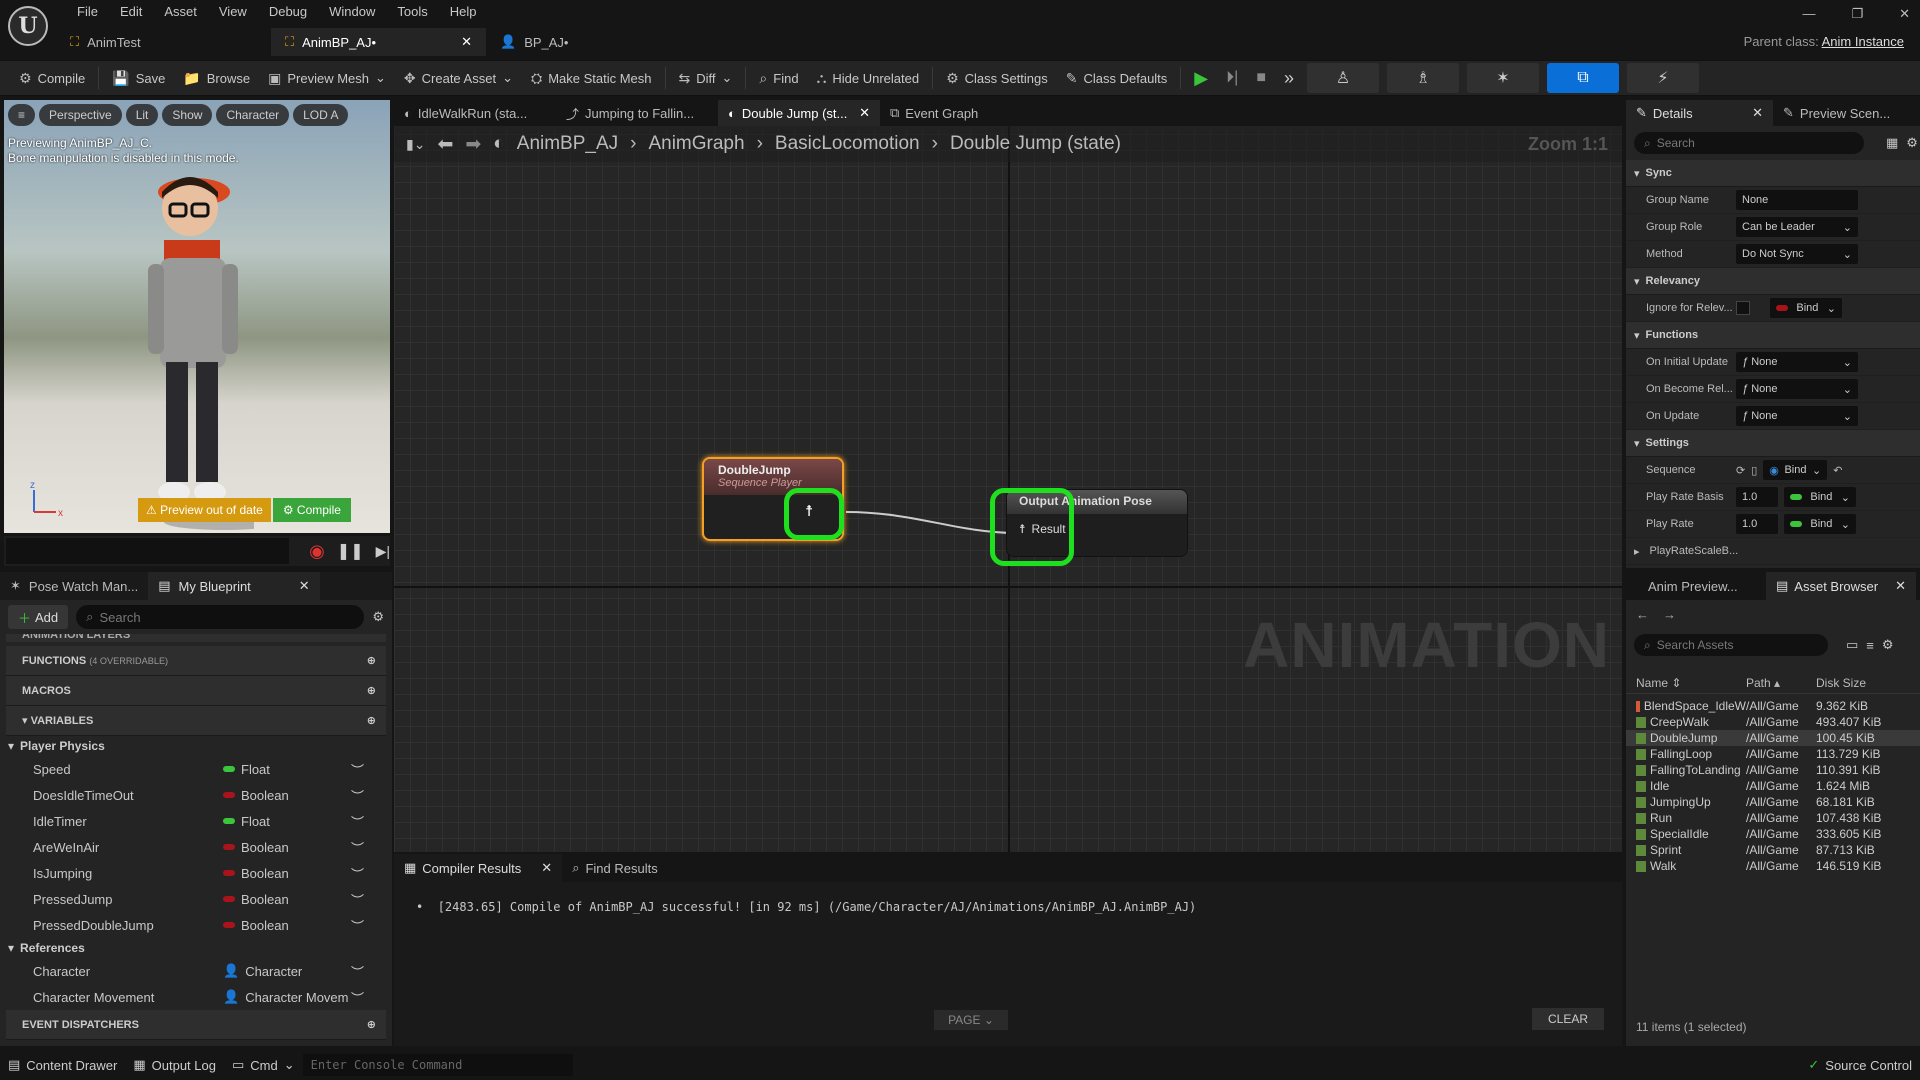 This screenshot has width=1920, height=1080. What do you see at coordinates (287, 769) in the screenshot?
I see `variable-type: Float` at bounding box center [287, 769].